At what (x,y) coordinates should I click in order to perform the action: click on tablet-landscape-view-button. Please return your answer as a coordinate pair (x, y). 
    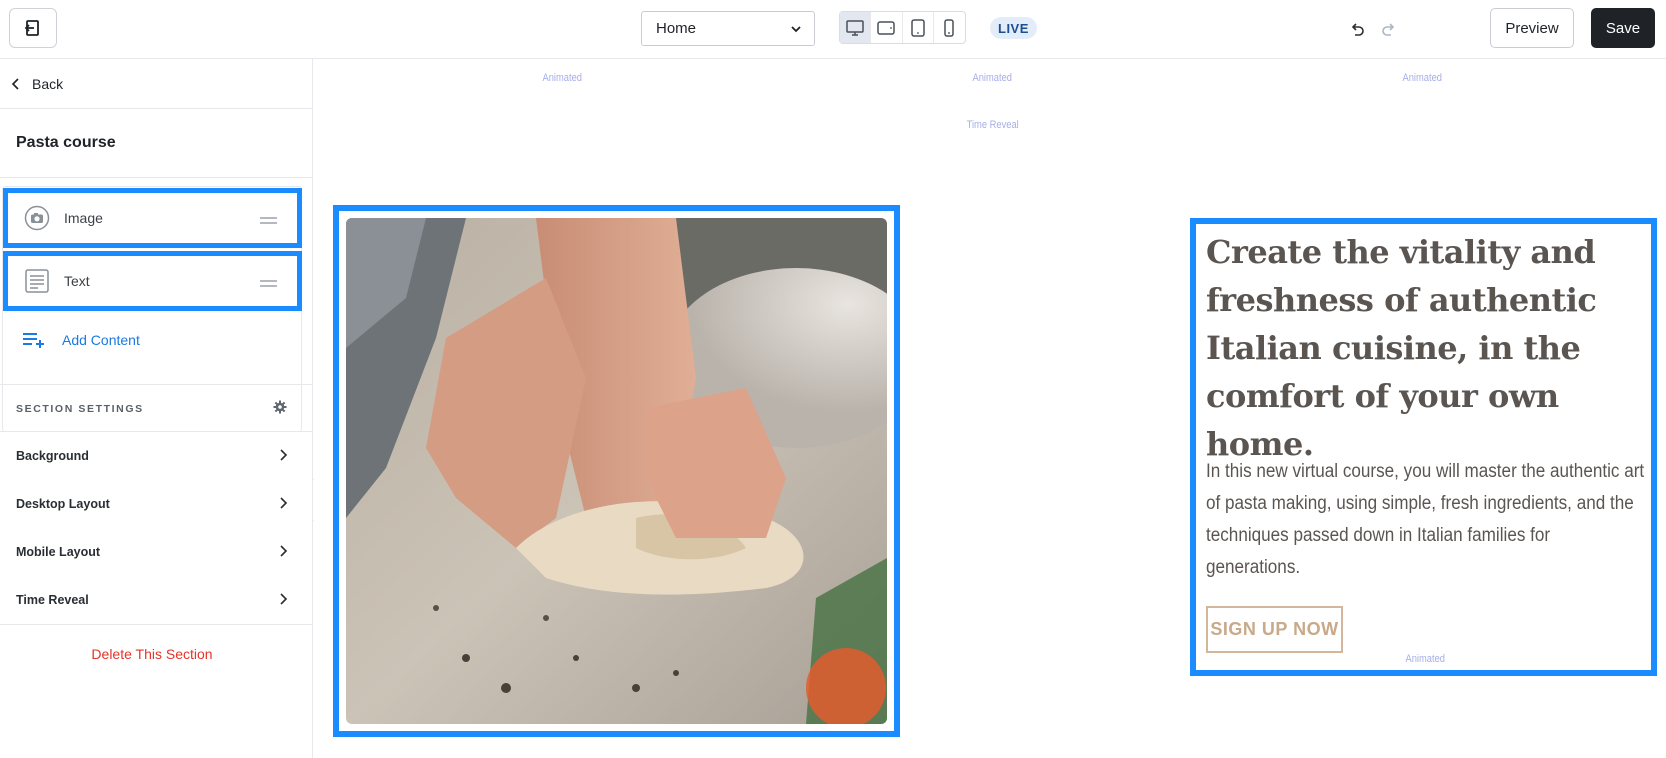
    Looking at the image, I should click on (887, 27).